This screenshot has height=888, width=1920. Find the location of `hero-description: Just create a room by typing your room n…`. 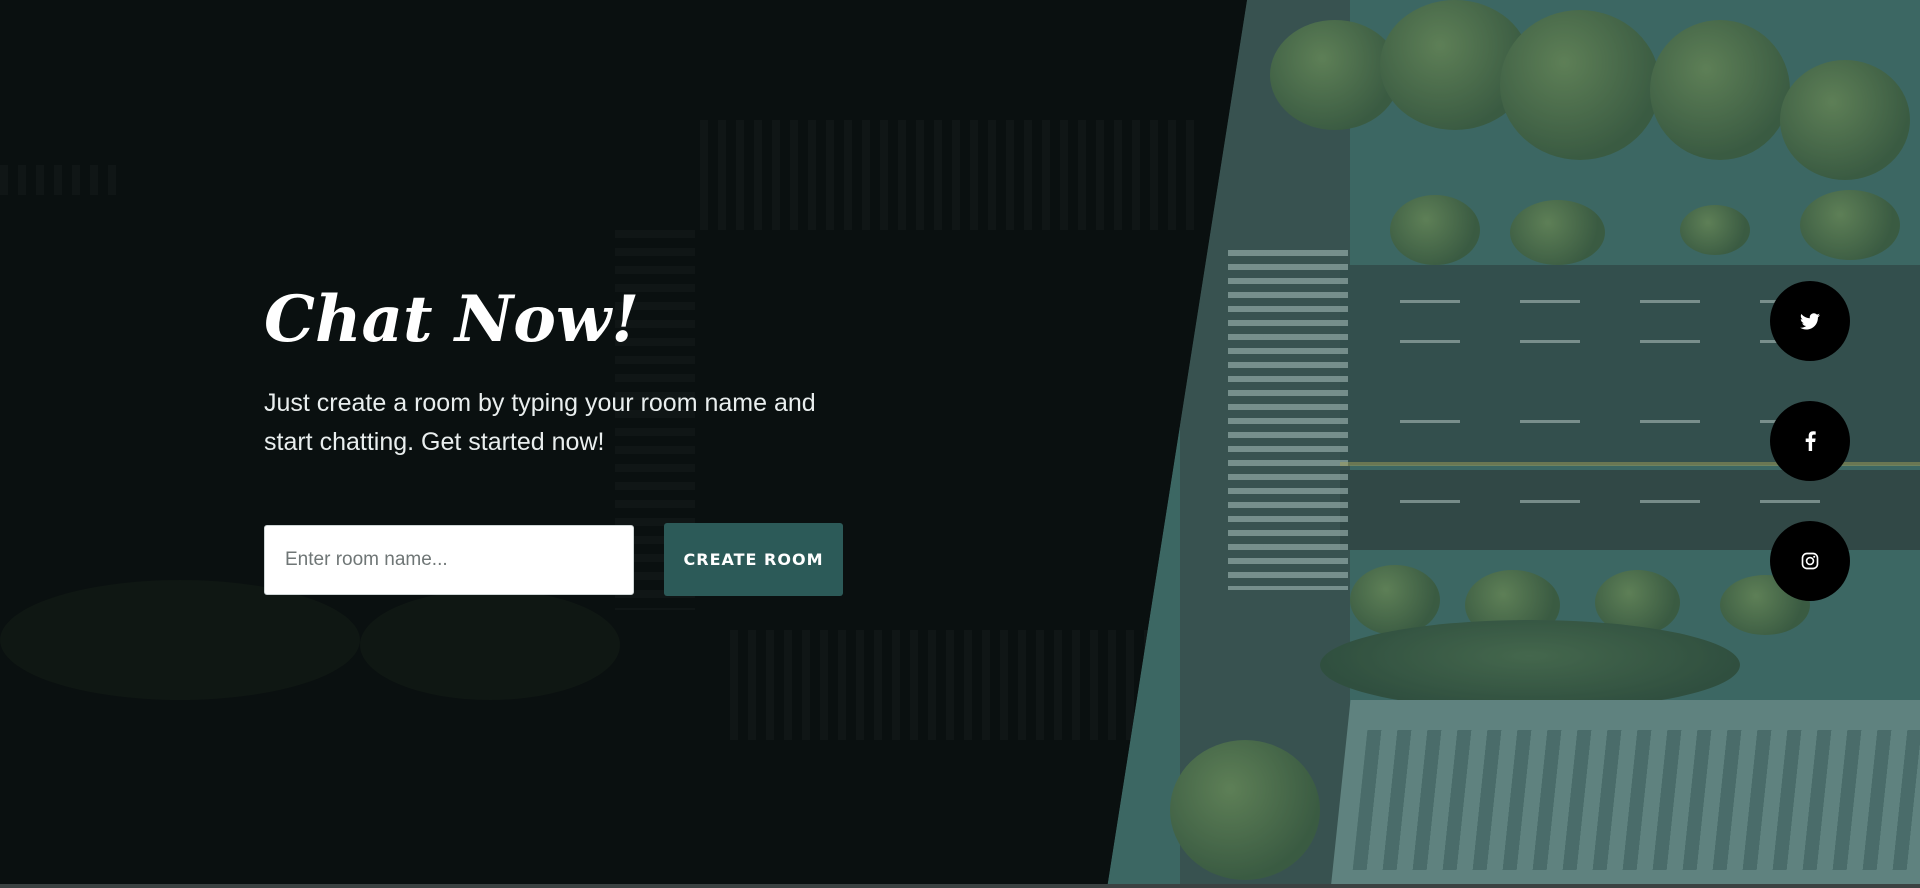

hero-description: Just create a room by typing your room n… is located at coordinates (540, 422).